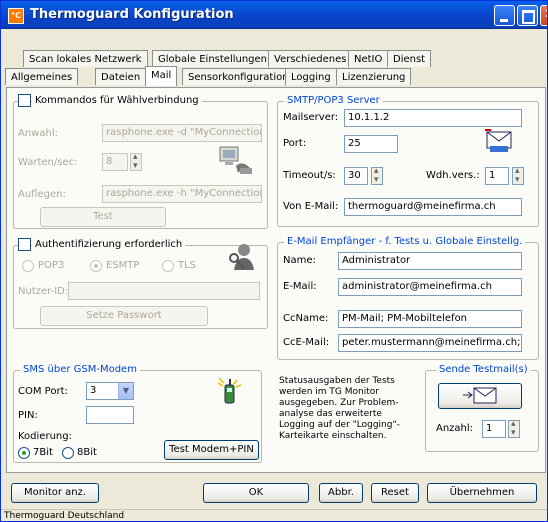 Image resolution: width=548 pixels, height=522 pixels. What do you see at coordinates (24, 100) in the screenshot?
I see `dialup-checkbox` at bounding box center [24, 100].